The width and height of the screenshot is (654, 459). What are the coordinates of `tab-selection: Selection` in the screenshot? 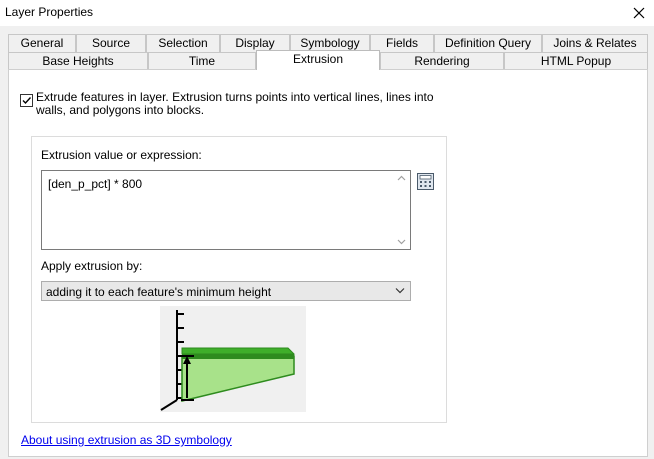 It's located at (183, 43).